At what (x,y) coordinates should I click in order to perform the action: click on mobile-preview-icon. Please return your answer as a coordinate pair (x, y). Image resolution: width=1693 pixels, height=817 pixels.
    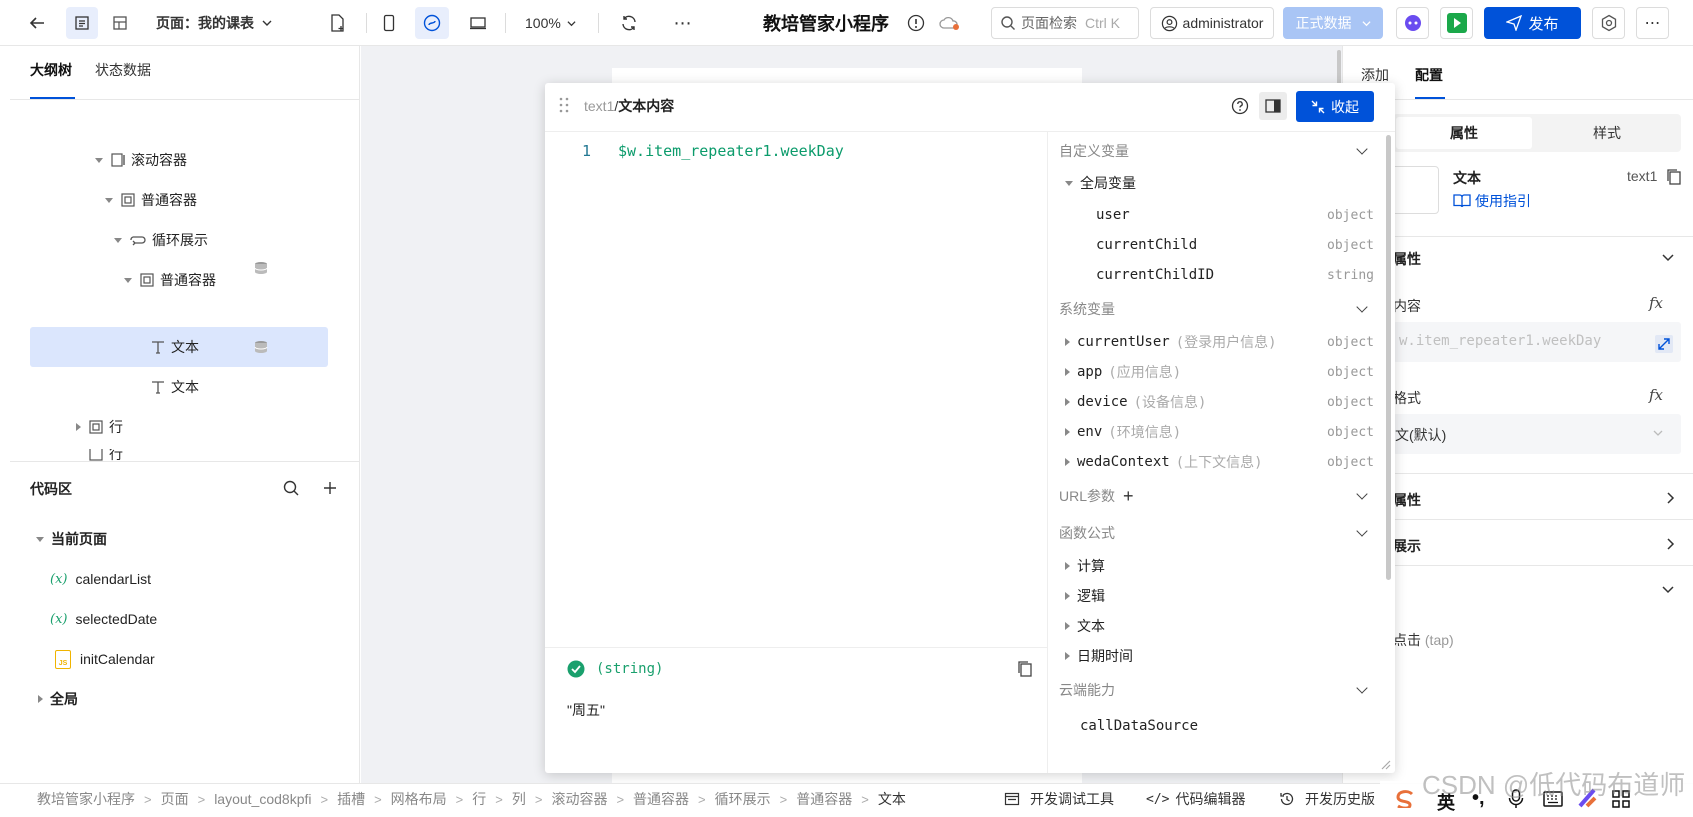
    Looking at the image, I should click on (389, 23).